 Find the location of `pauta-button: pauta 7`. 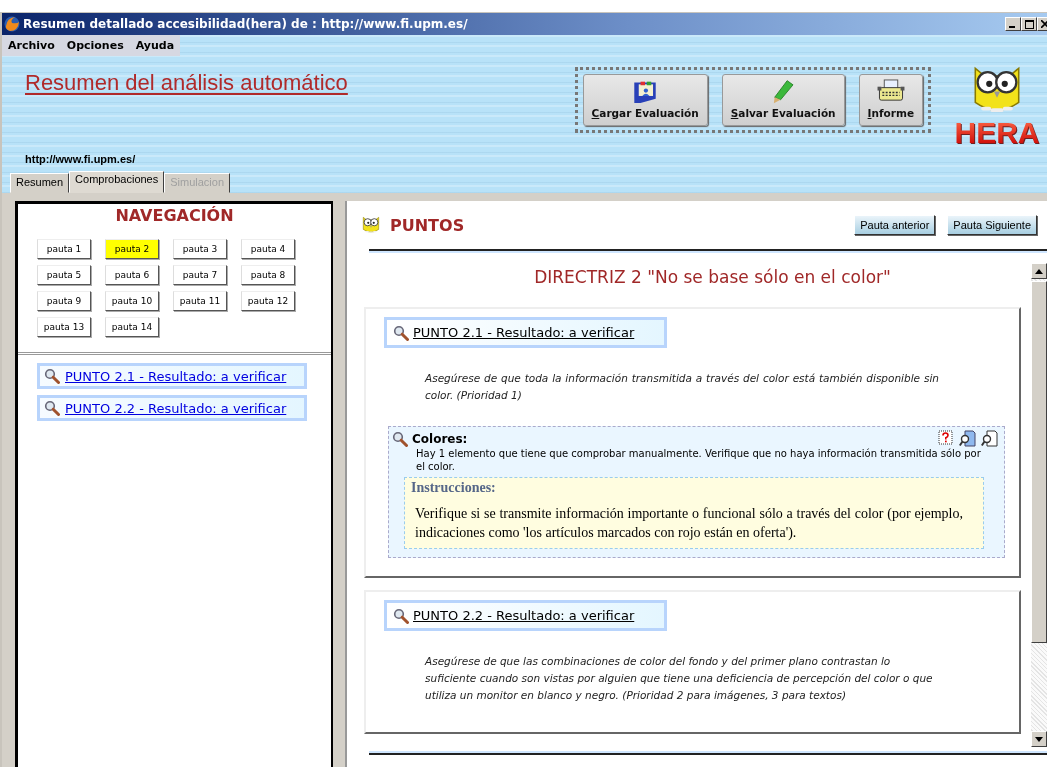

pauta-button: pauta 7 is located at coordinates (200, 275).